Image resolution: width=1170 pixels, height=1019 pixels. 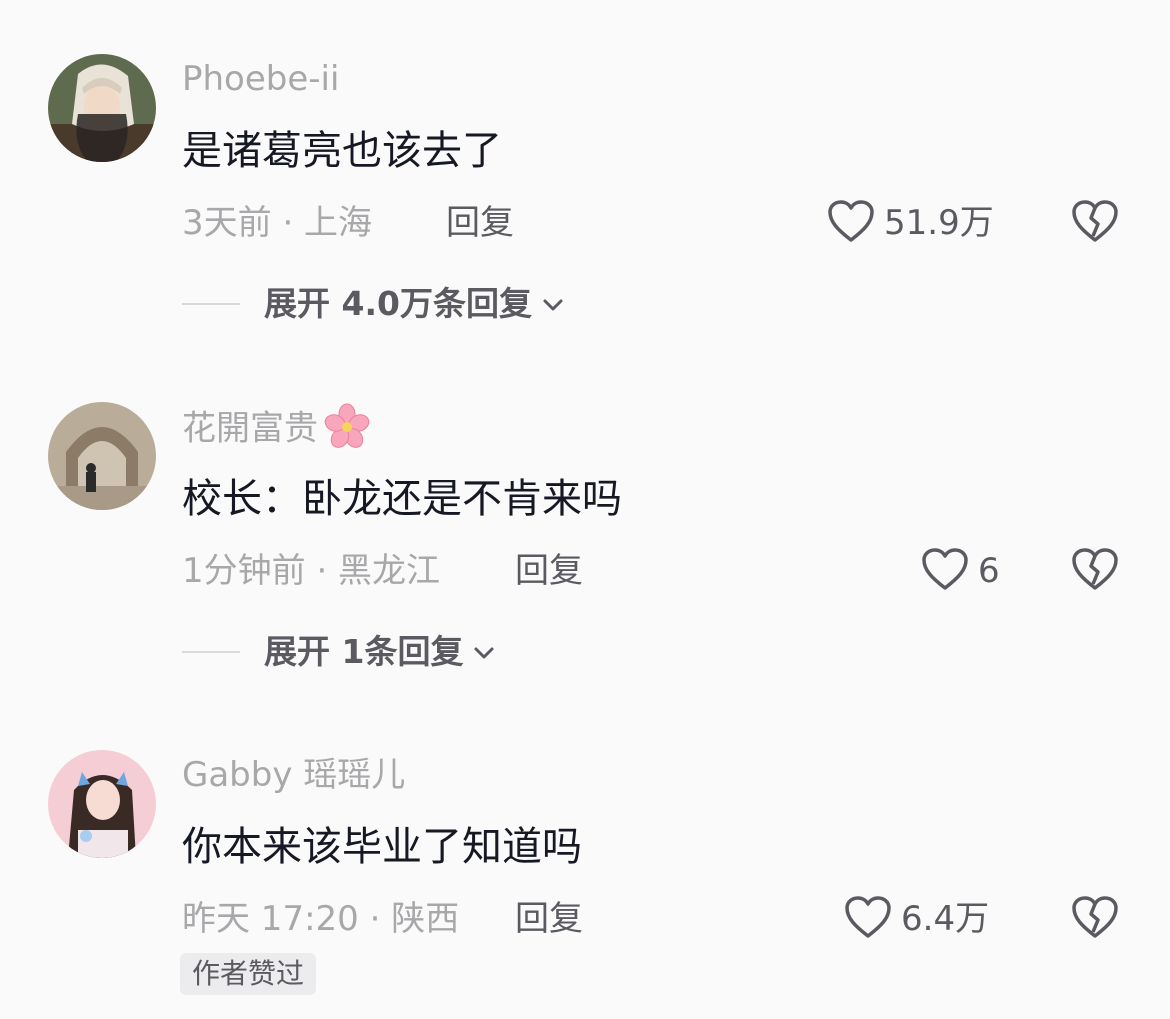 I want to click on expand-replies-button: 展开 4.0万条回复, so click(x=373, y=304).